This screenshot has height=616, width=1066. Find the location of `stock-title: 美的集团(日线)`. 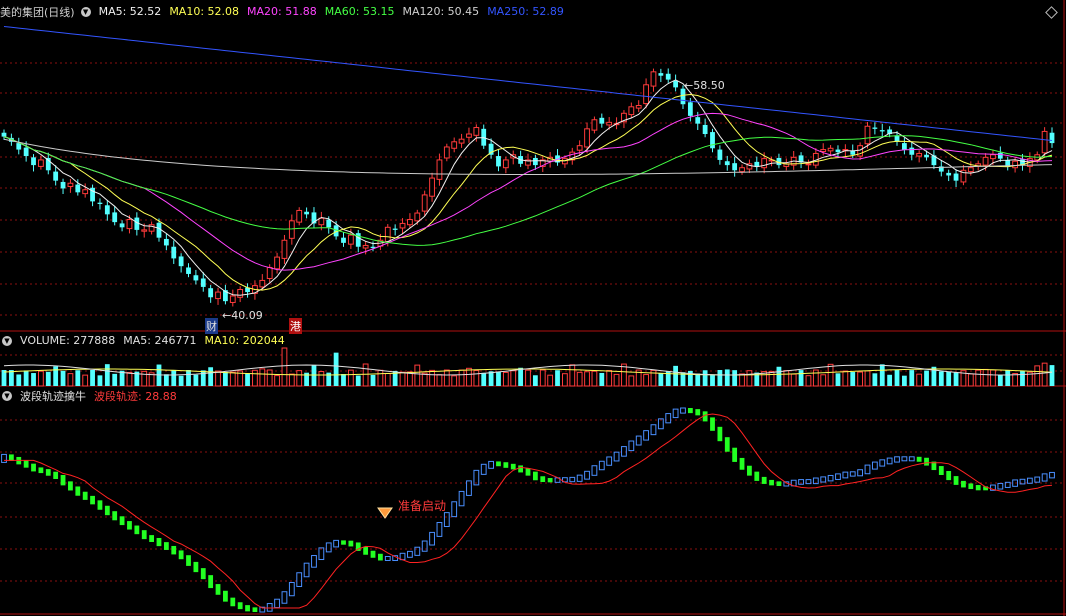

stock-title: 美的集团(日线) is located at coordinates (37, 12).